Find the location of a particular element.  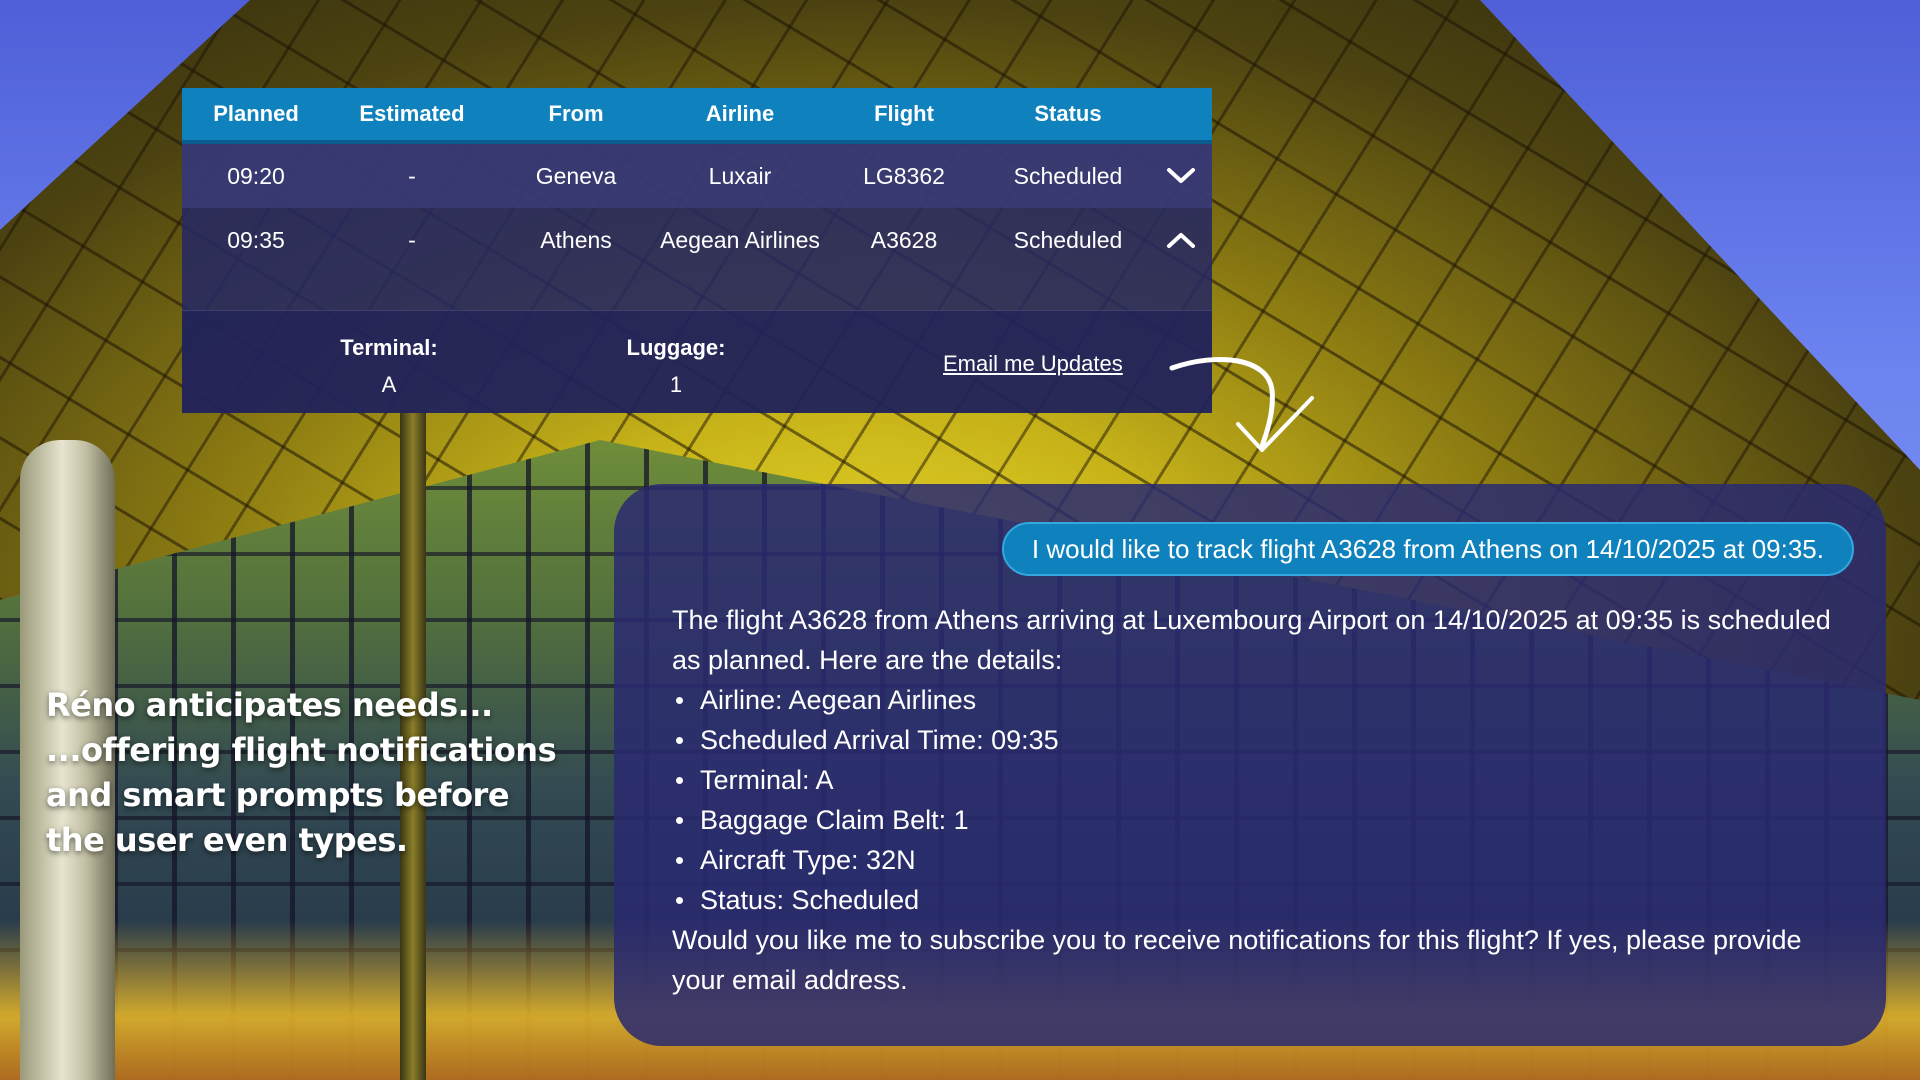

header-airline: Airline is located at coordinates (740, 114).